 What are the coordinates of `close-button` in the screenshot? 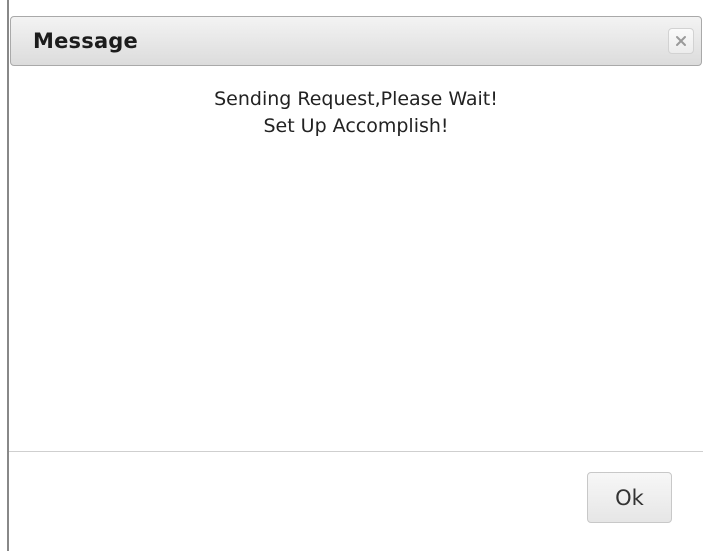 It's located at (681, 41).